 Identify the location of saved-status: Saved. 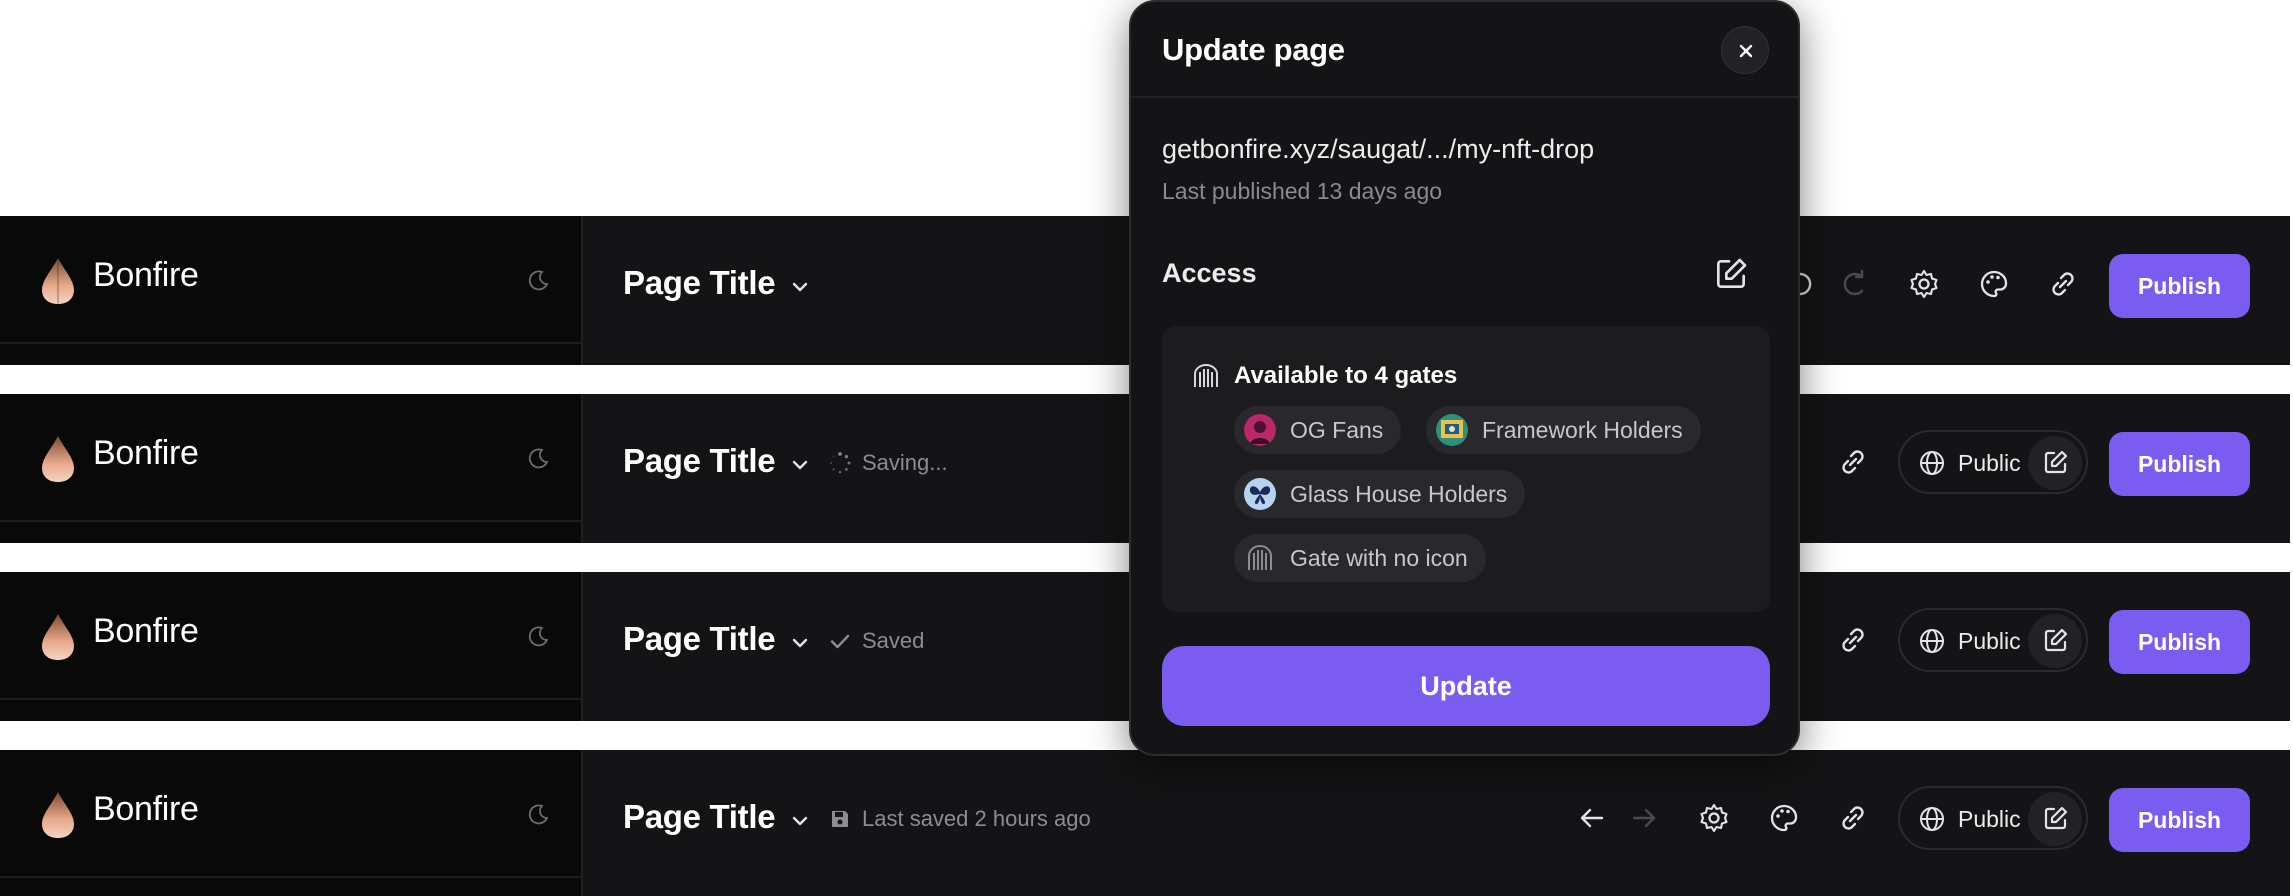
(876, 641).